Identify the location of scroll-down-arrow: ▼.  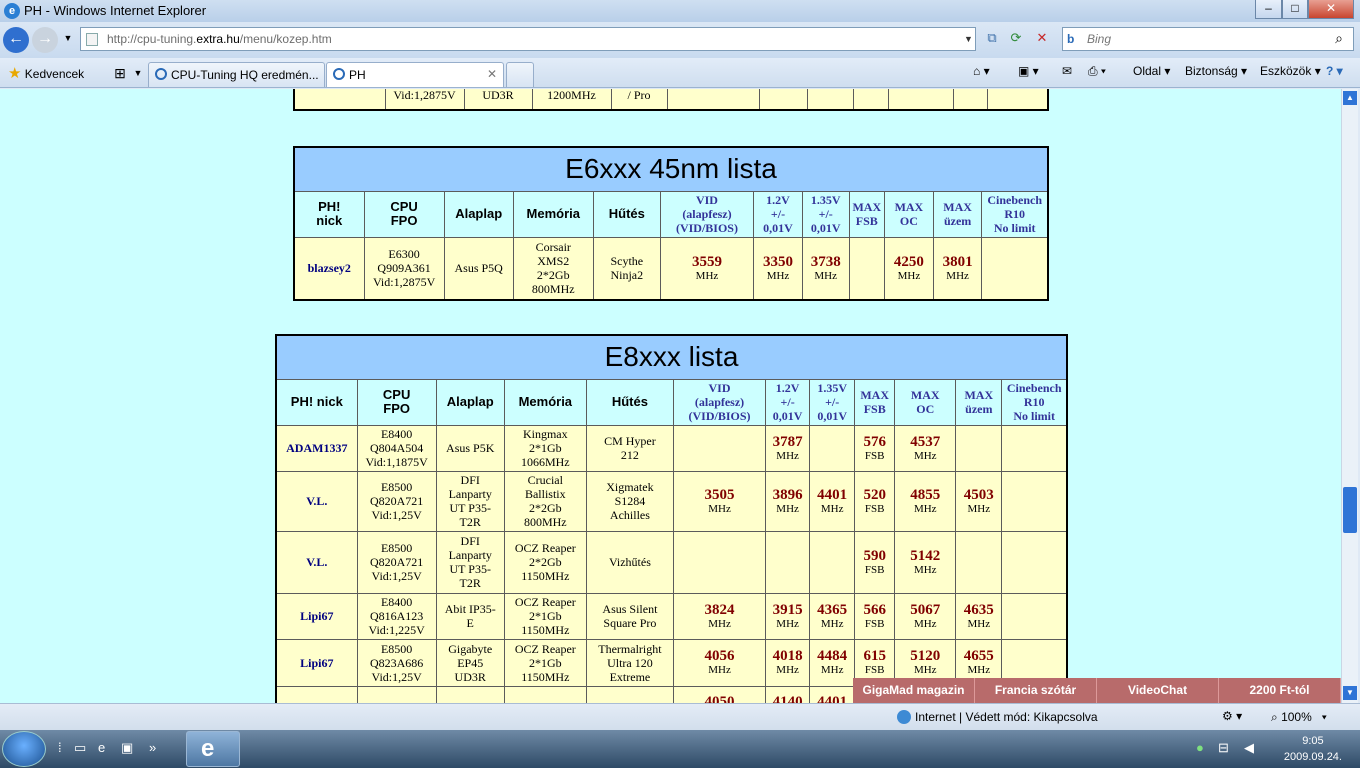
(1350, 693).